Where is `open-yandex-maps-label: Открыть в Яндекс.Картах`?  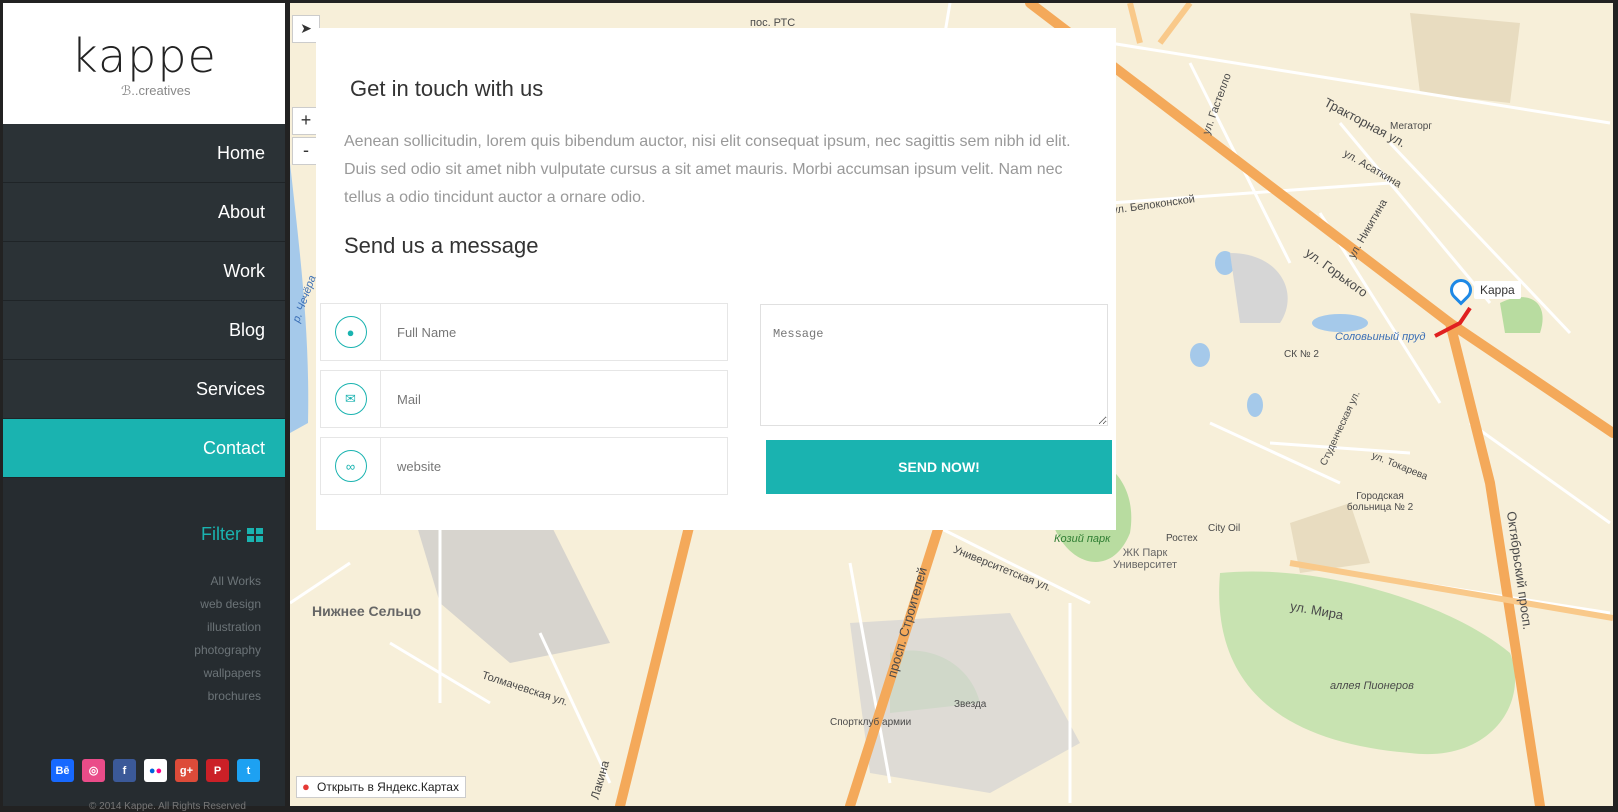 open-yandex-maps-label: Открыть в Яндекс.Картах is located at coordinates (388, 787).